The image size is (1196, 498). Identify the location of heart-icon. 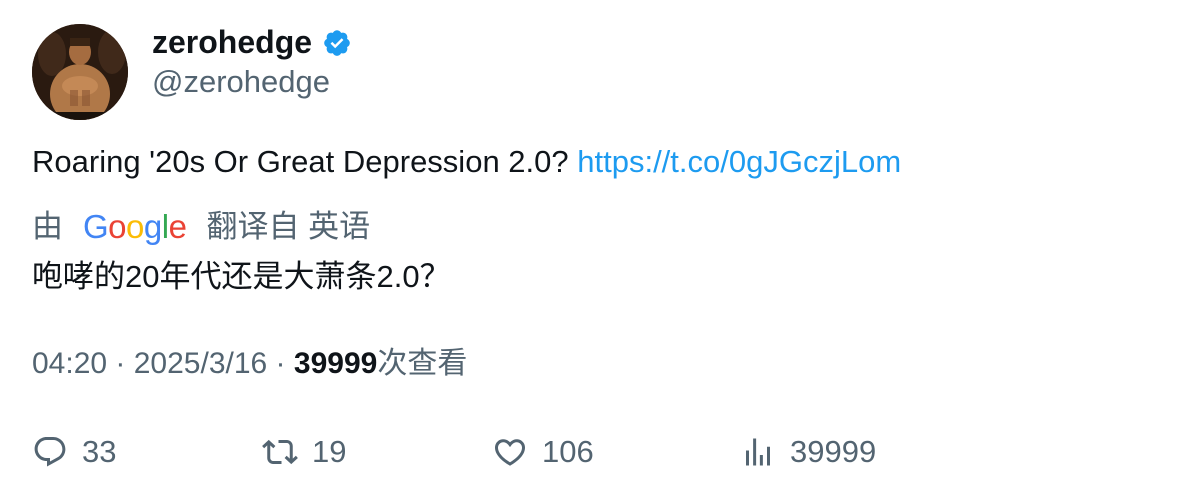
(510, 452).